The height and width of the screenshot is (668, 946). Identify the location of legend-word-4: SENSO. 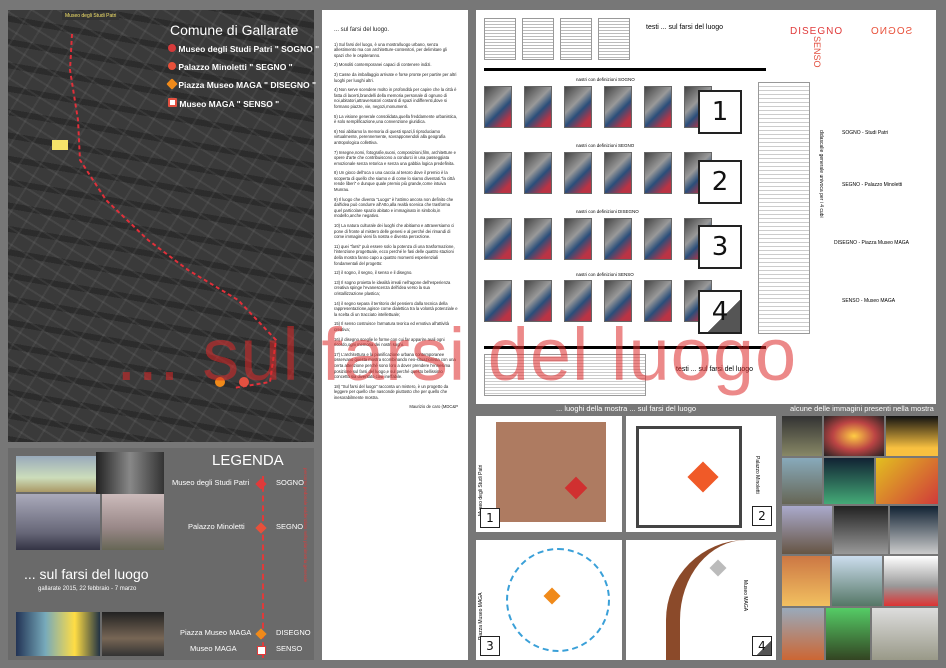
(289, 648).